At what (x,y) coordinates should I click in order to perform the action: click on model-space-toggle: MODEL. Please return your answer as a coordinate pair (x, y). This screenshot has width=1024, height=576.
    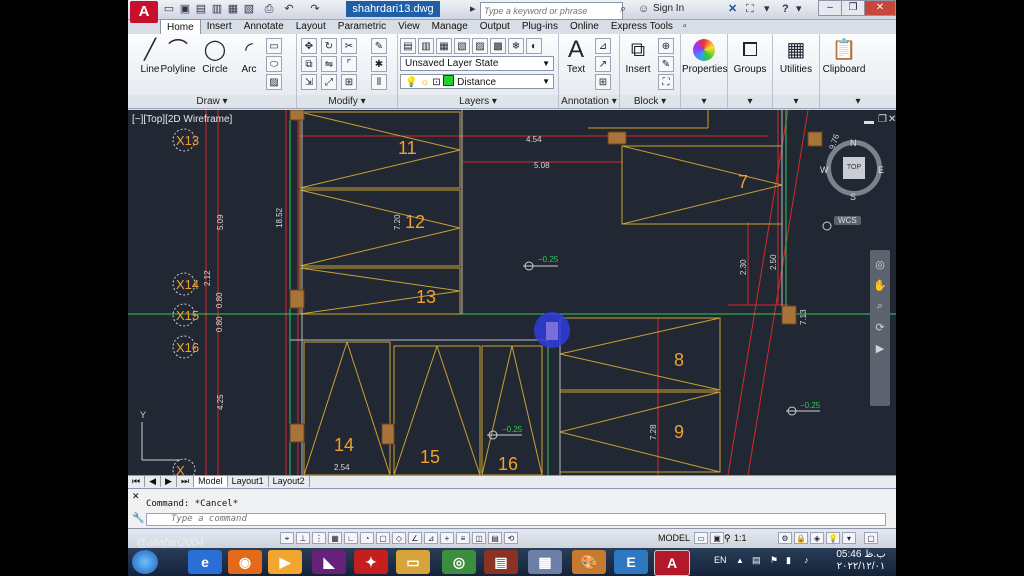
    Looking at the image, I should click on (674, 538).